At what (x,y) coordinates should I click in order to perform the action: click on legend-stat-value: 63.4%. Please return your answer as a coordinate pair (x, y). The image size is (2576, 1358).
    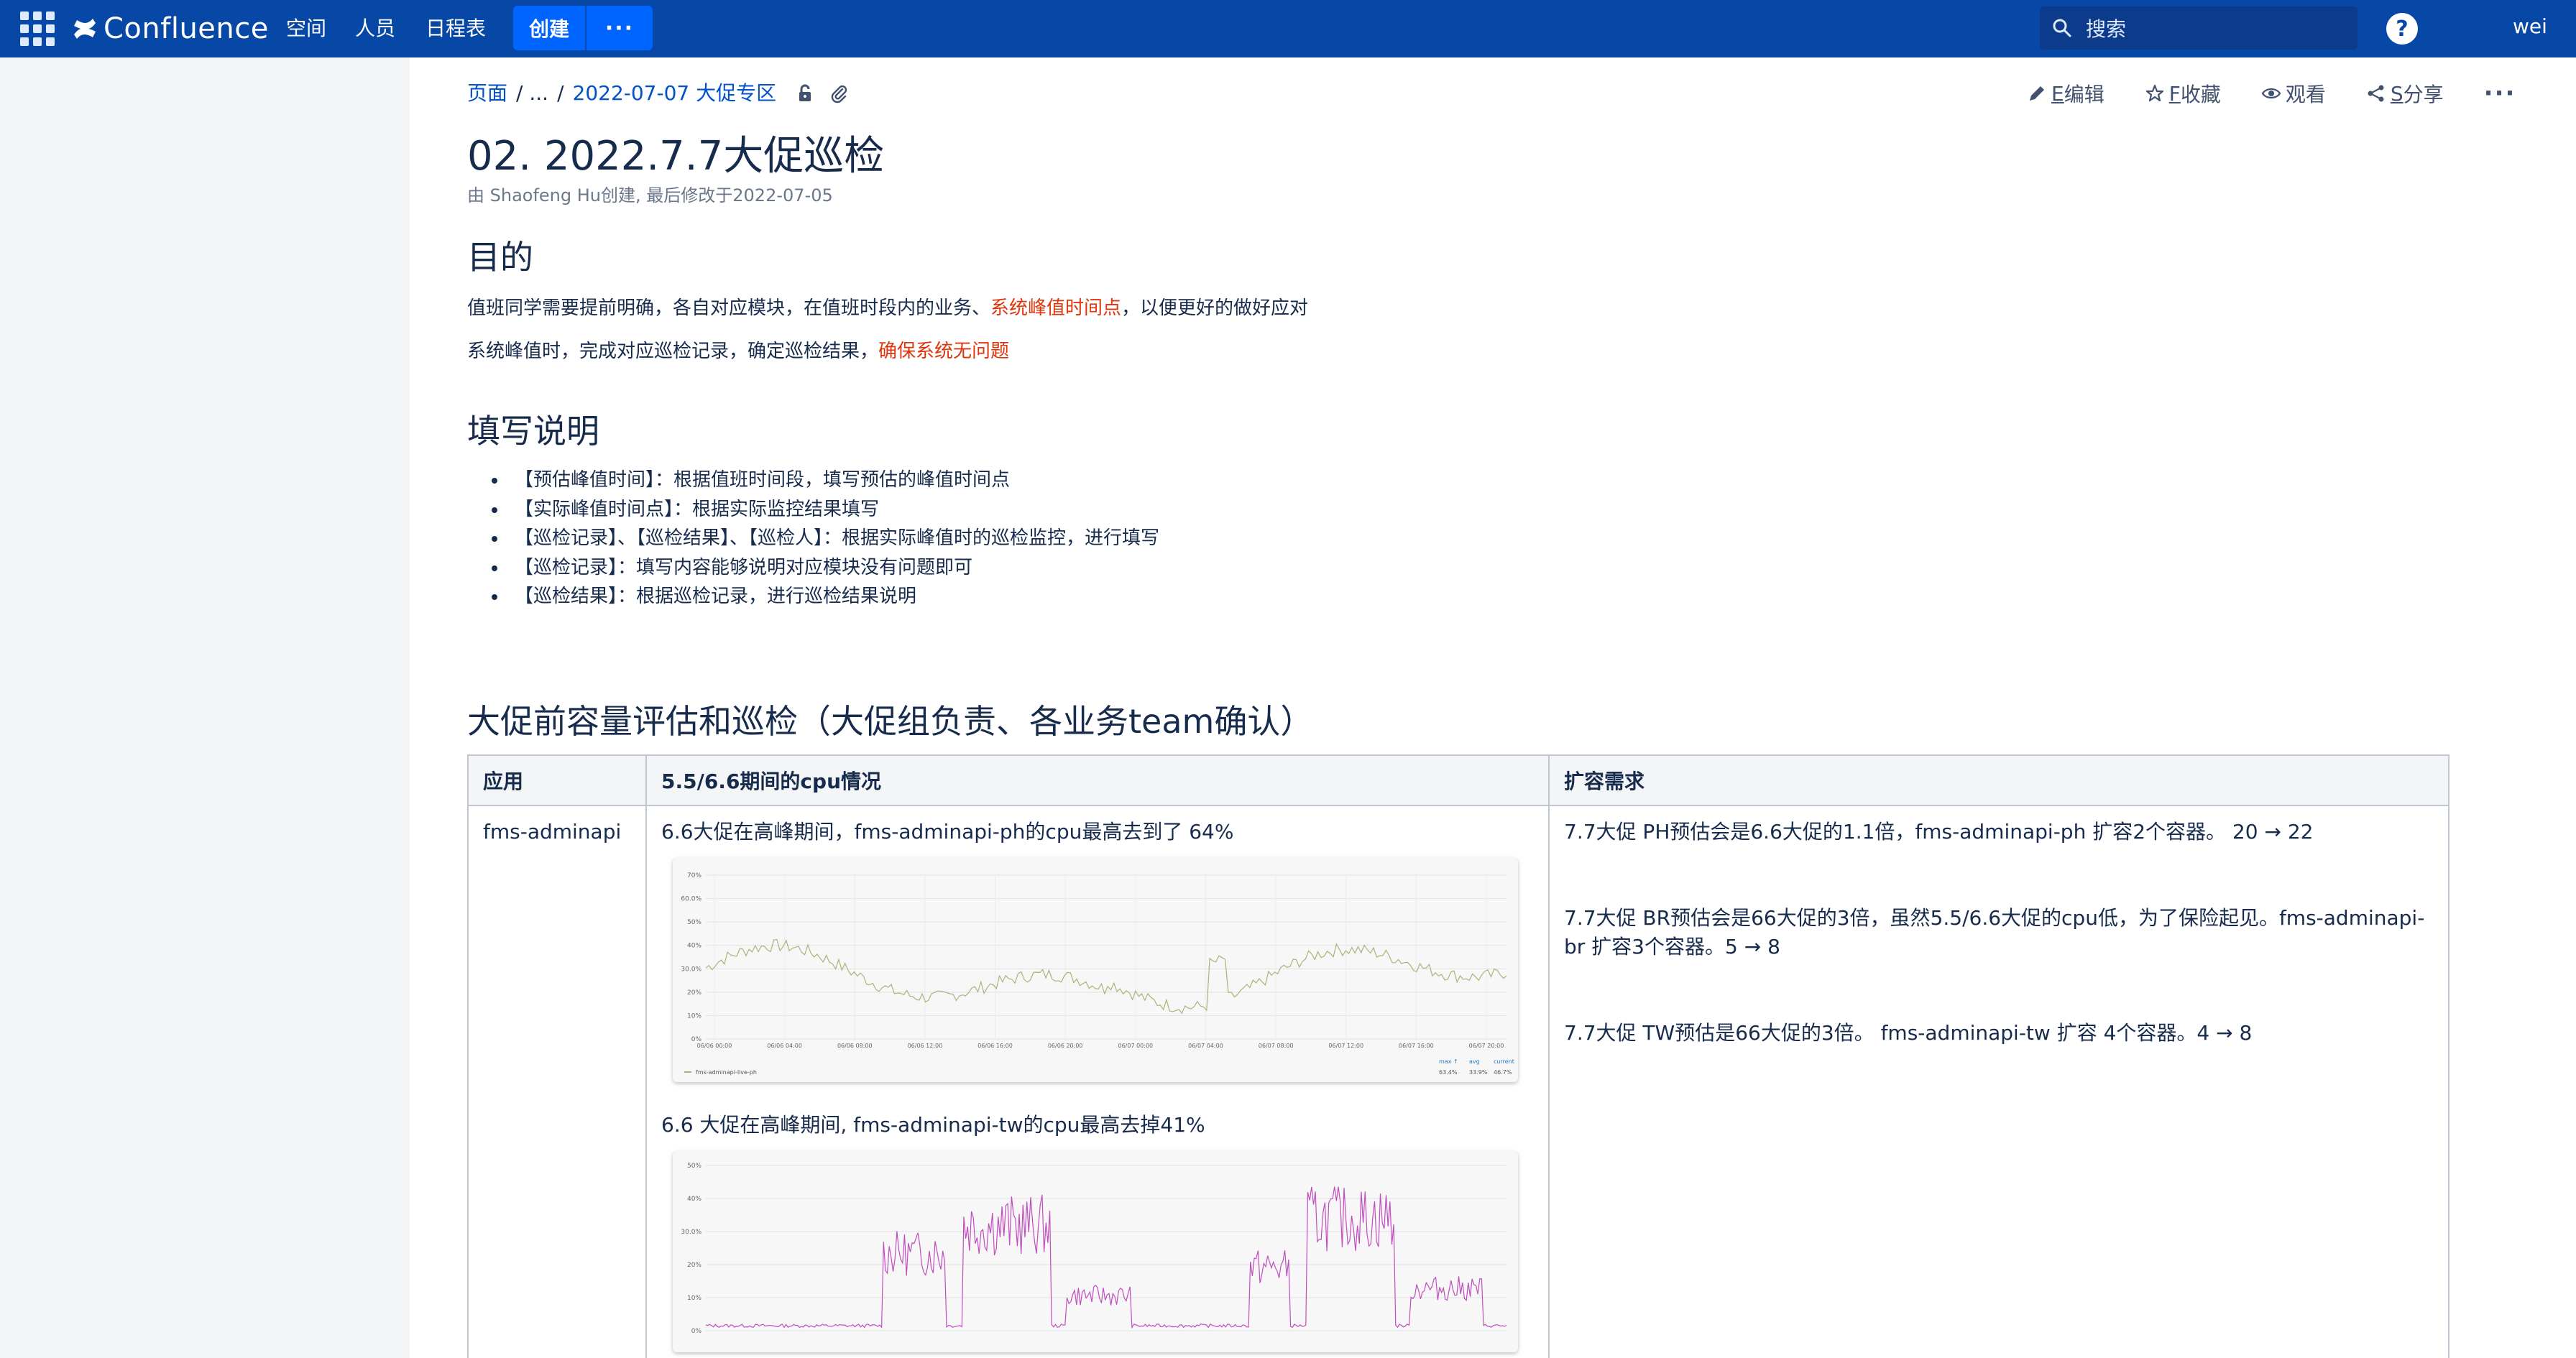
    Looking at the image, I should click on (1448, 1072).